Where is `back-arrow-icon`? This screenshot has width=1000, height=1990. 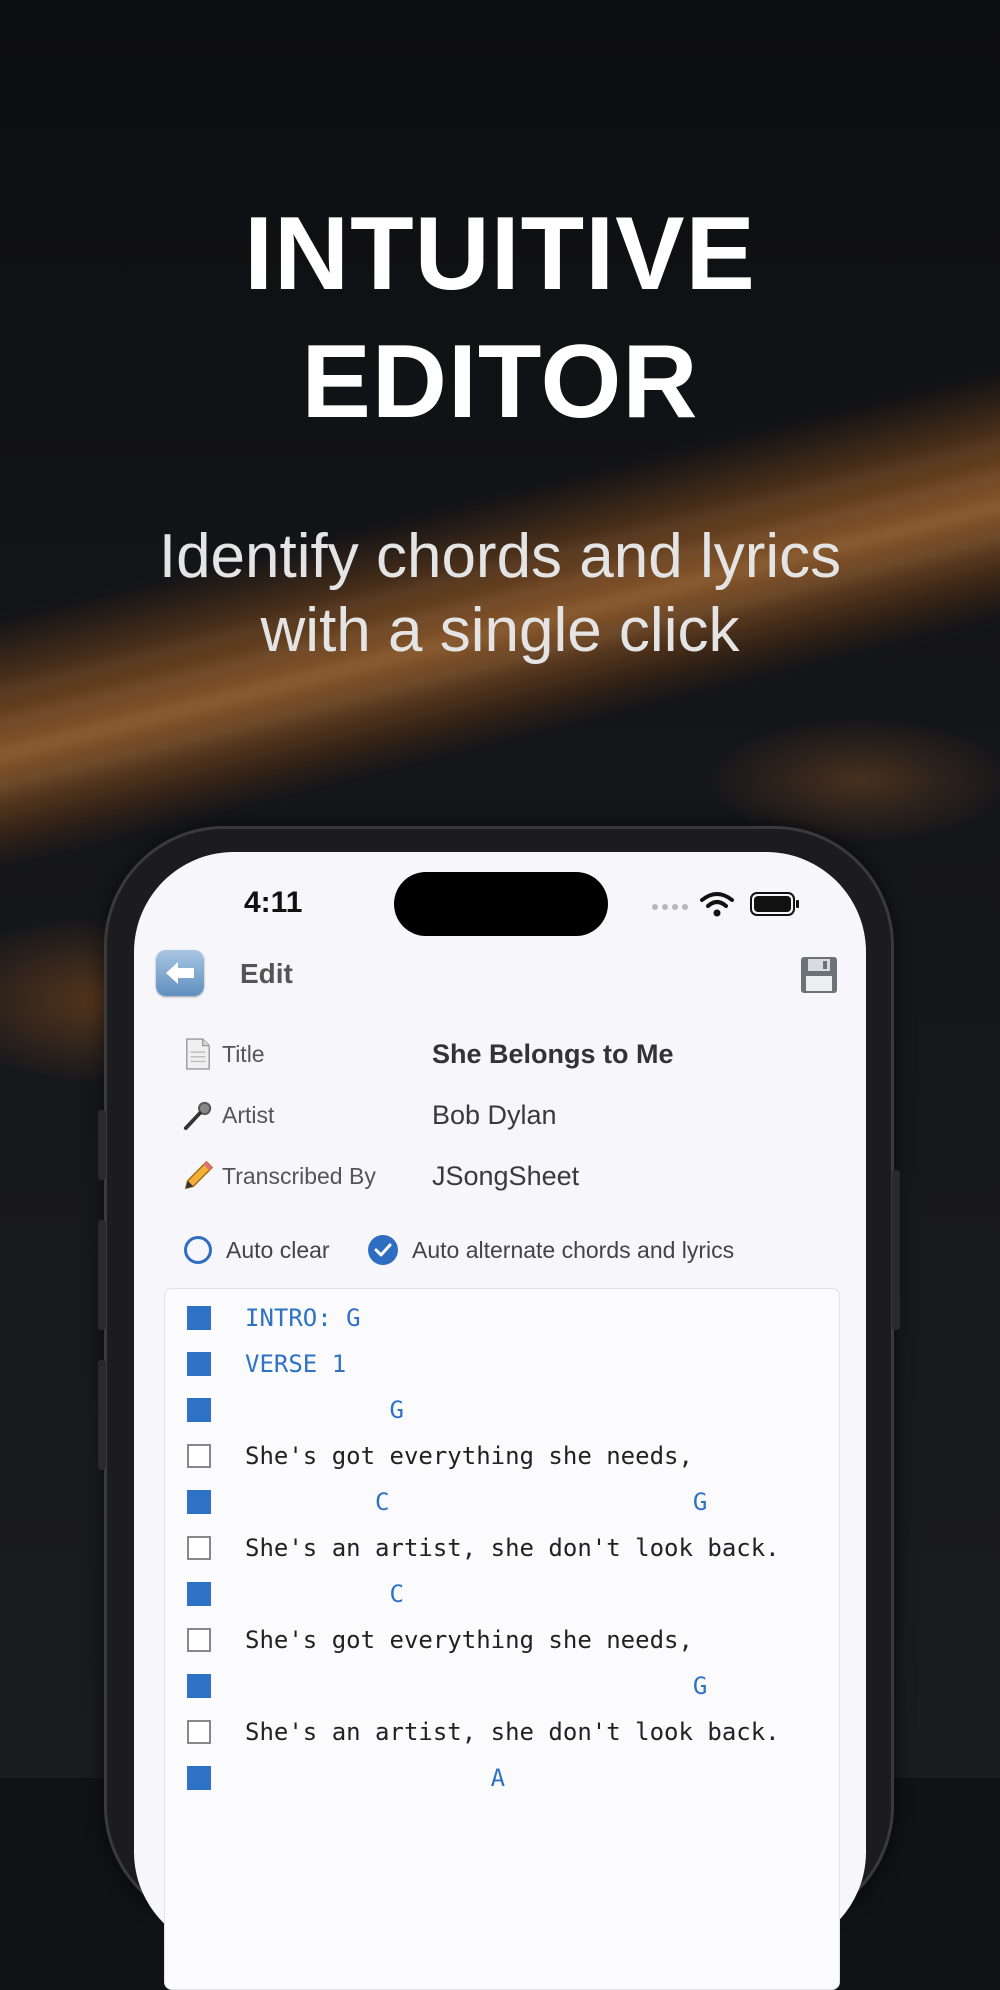
back-arrow-icon is located at coordinates (180, 973).